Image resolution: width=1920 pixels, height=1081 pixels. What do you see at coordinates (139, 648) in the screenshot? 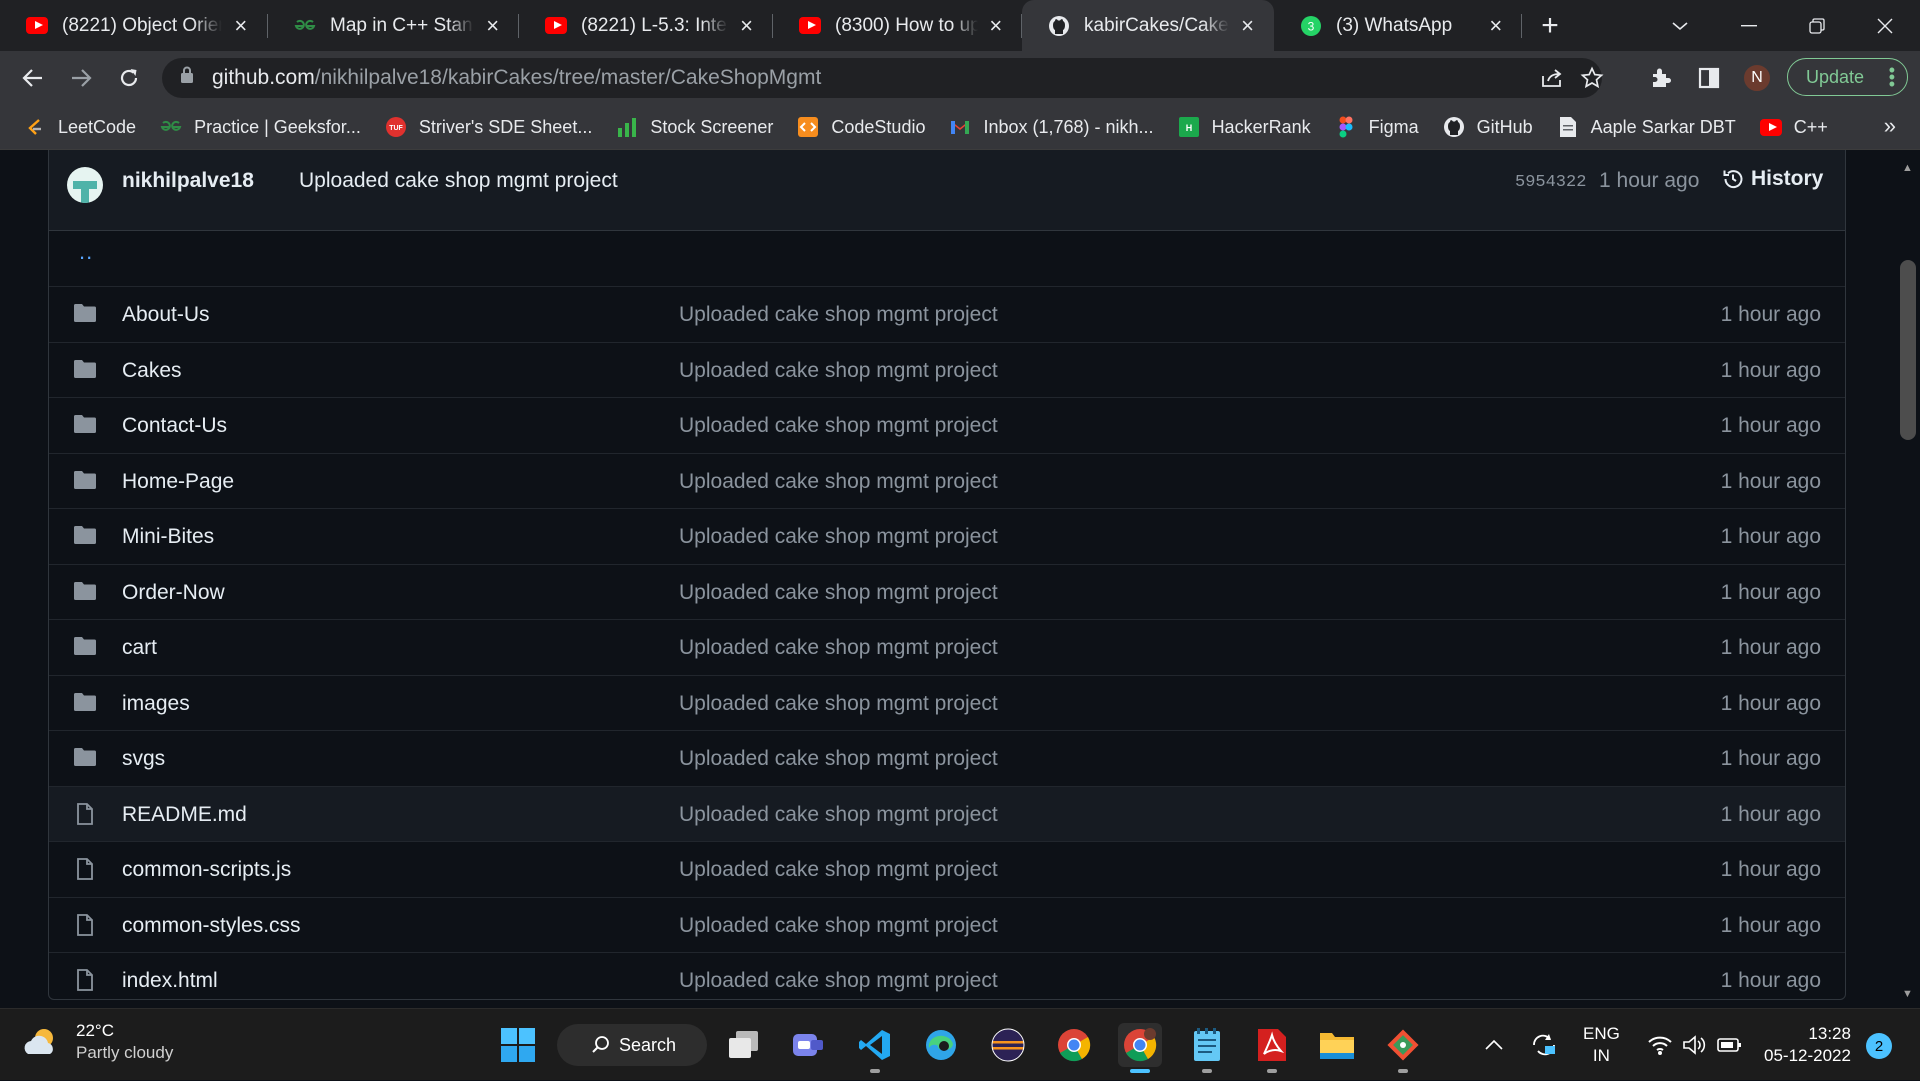
I see `file-name-link: cart` at bounding box center [139, 648].